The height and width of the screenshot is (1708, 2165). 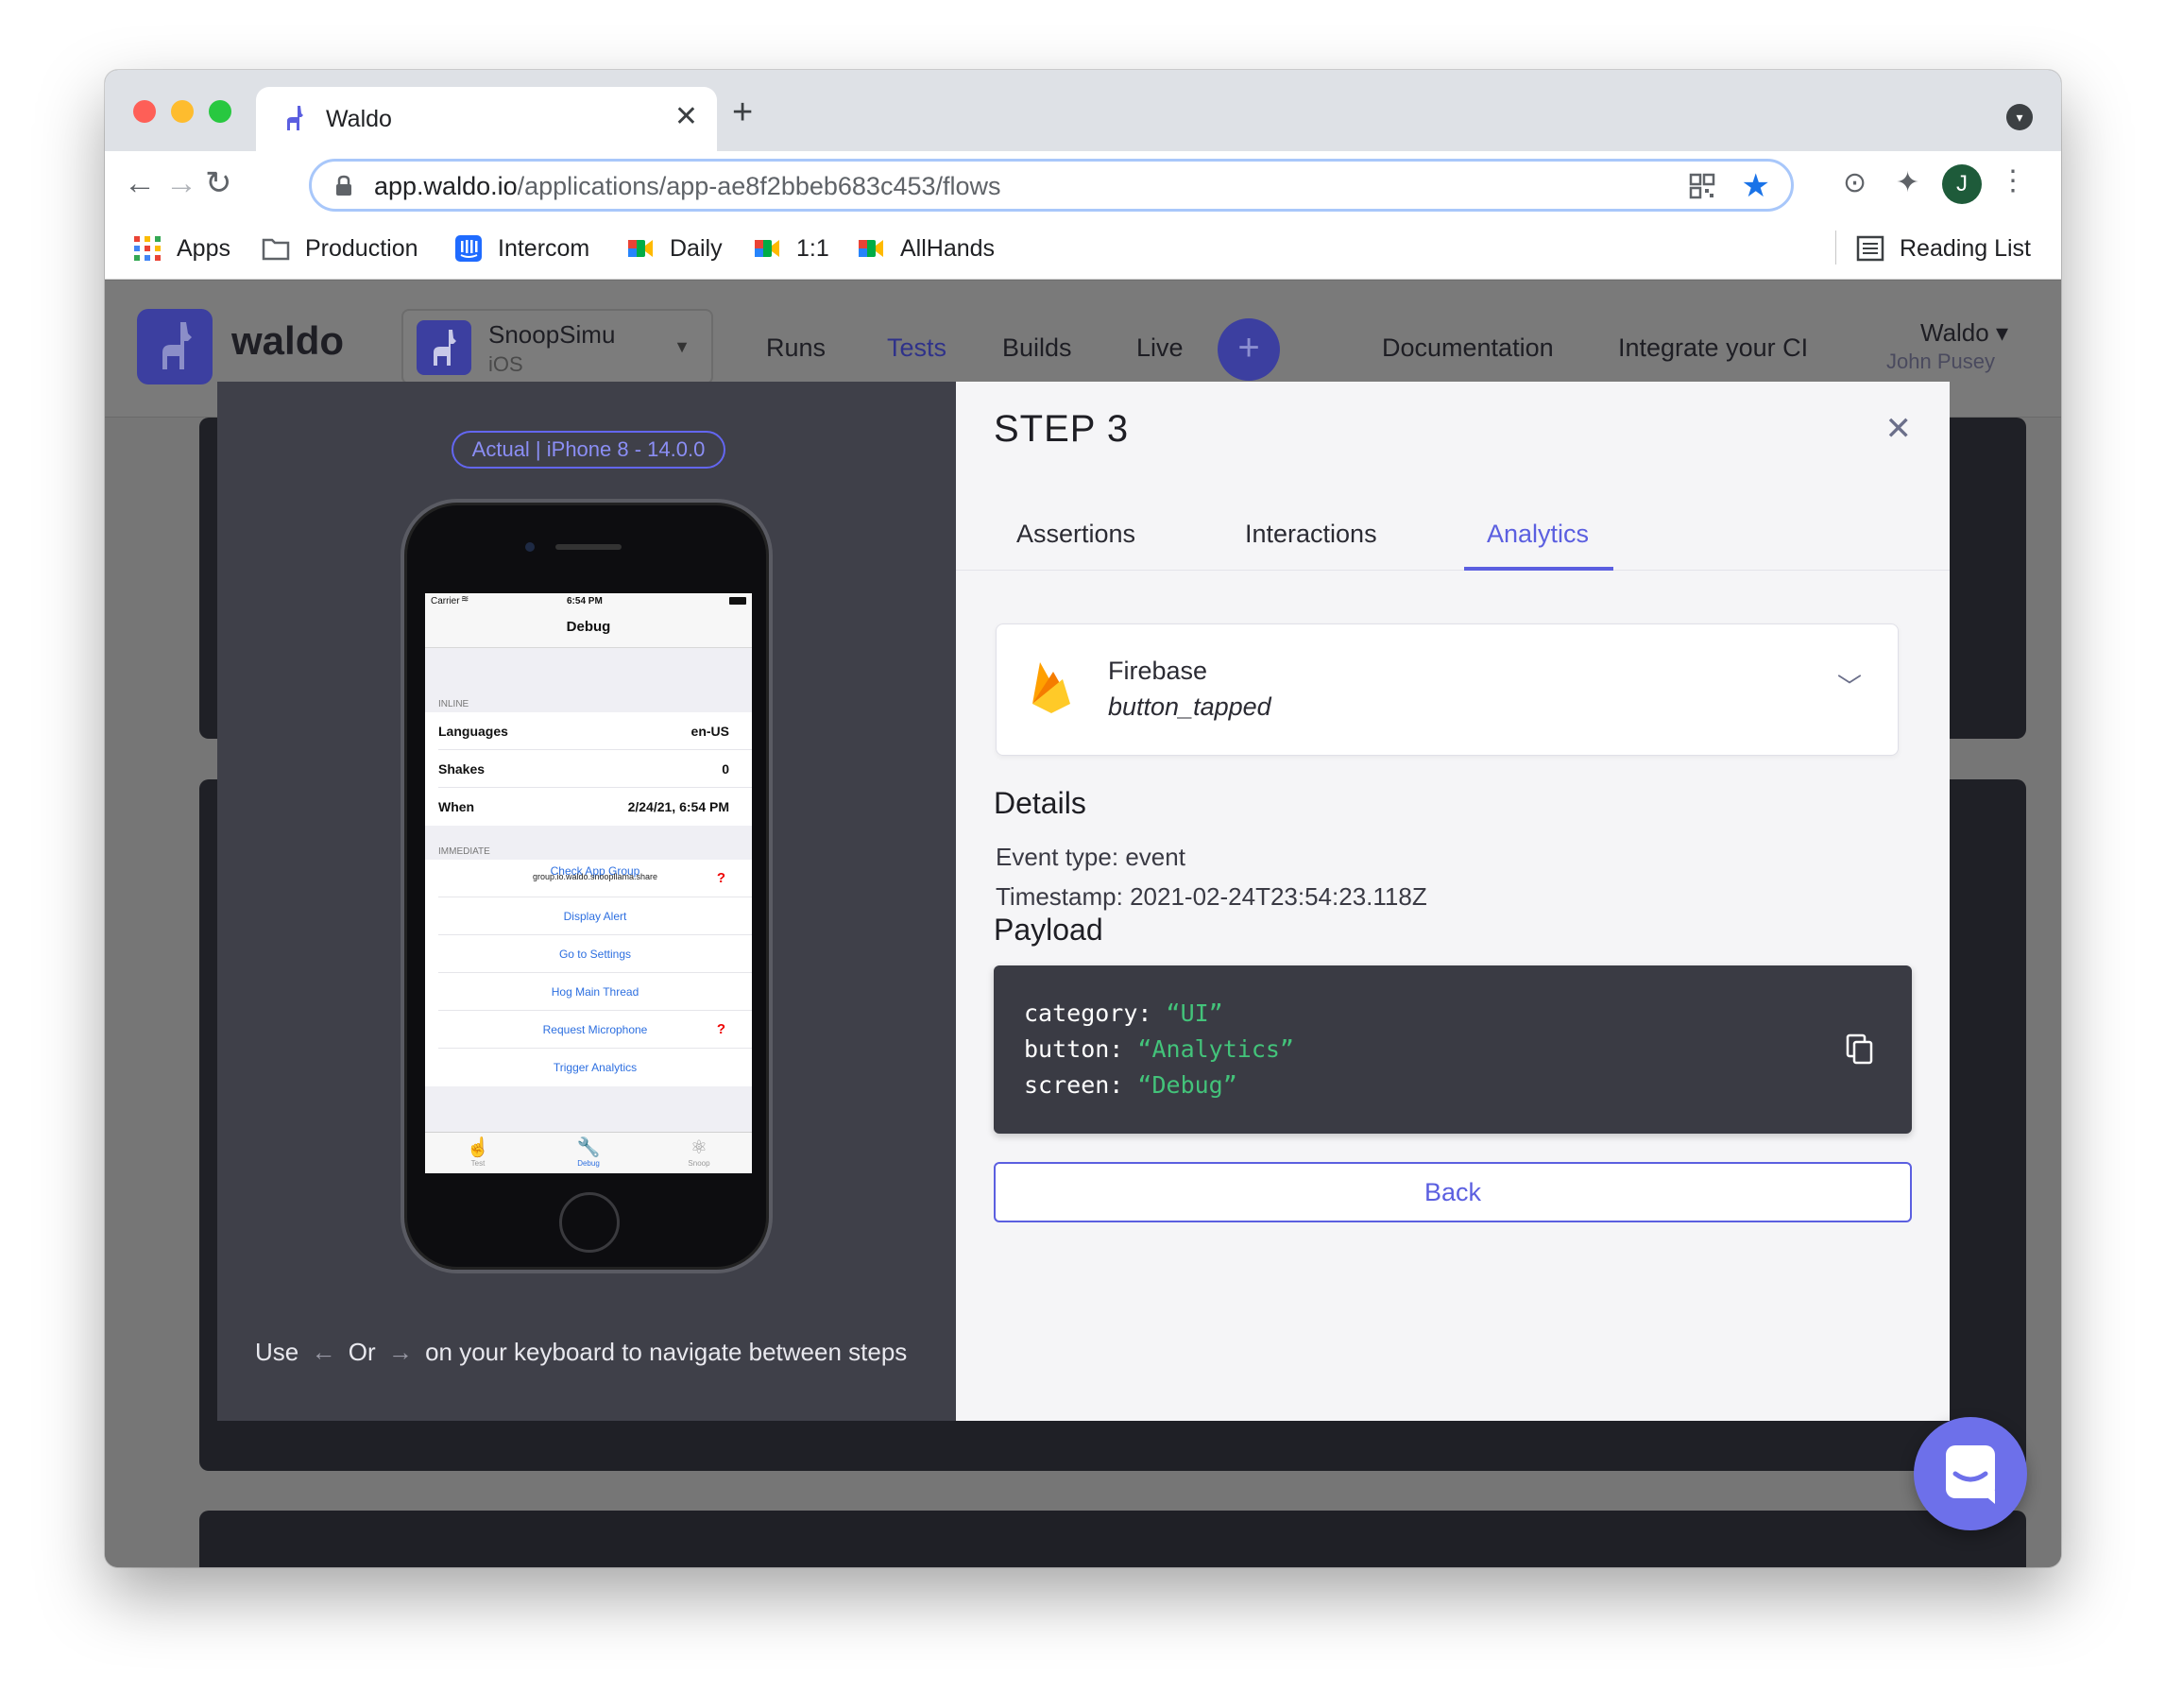 What do you see at coordinates (323, 1352) in the screenshot?
I see `left-arrow-icon: ←` at bounding box center [323, 1352].